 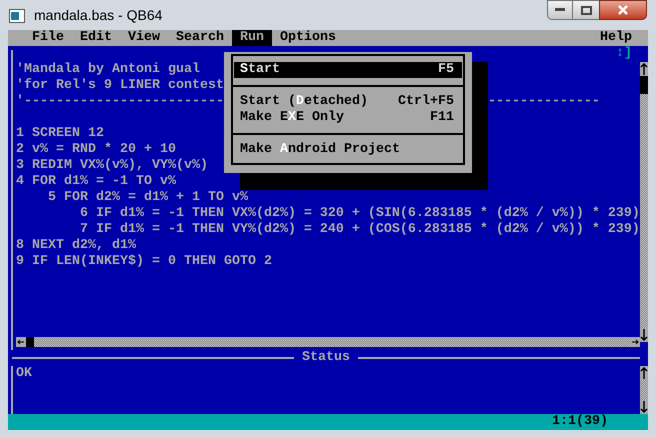 What do you see at coordinates (326, 358) in the screenshot?
I see `status-title: Status` at bounding box center [326, 358].